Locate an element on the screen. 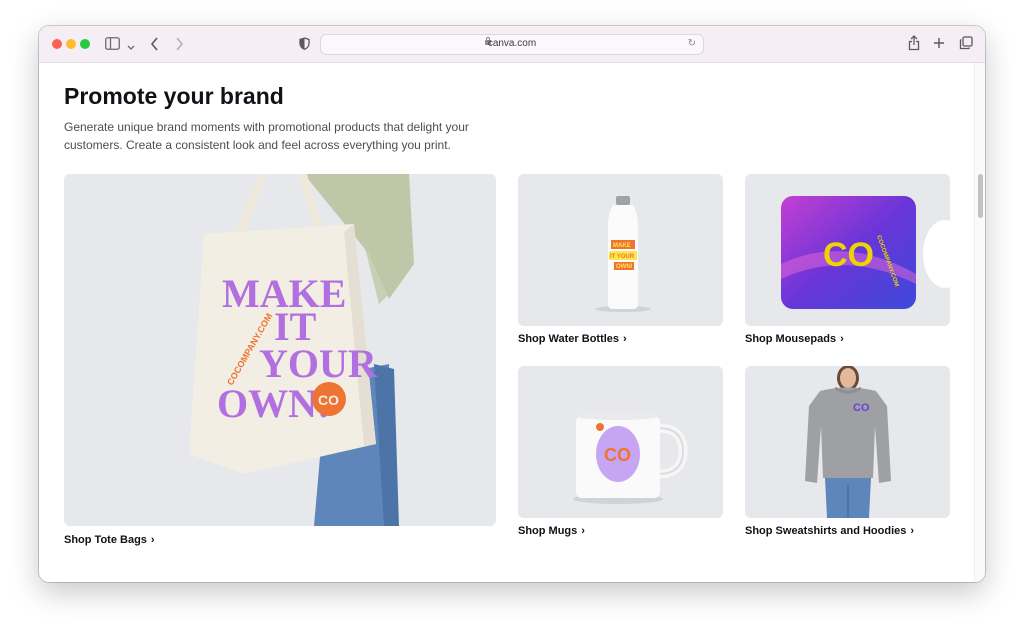 This screenshot has height=633, width=1024. water-bottle-card: MAKE IT YOUR OWN! is located at coordinates (620, 250).